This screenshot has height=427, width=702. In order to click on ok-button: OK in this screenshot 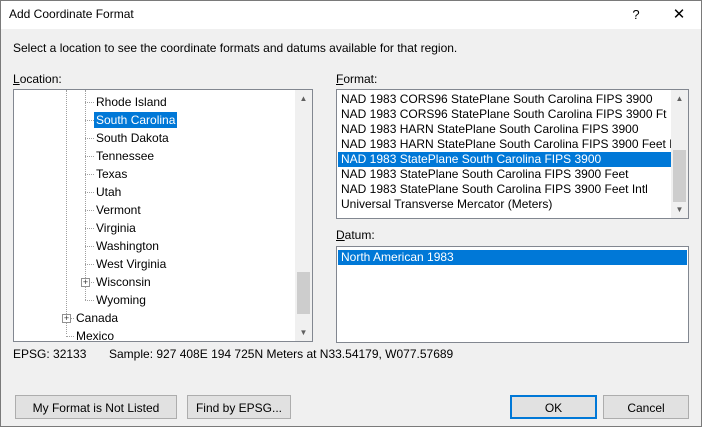, I will do `click(553, 407)`.